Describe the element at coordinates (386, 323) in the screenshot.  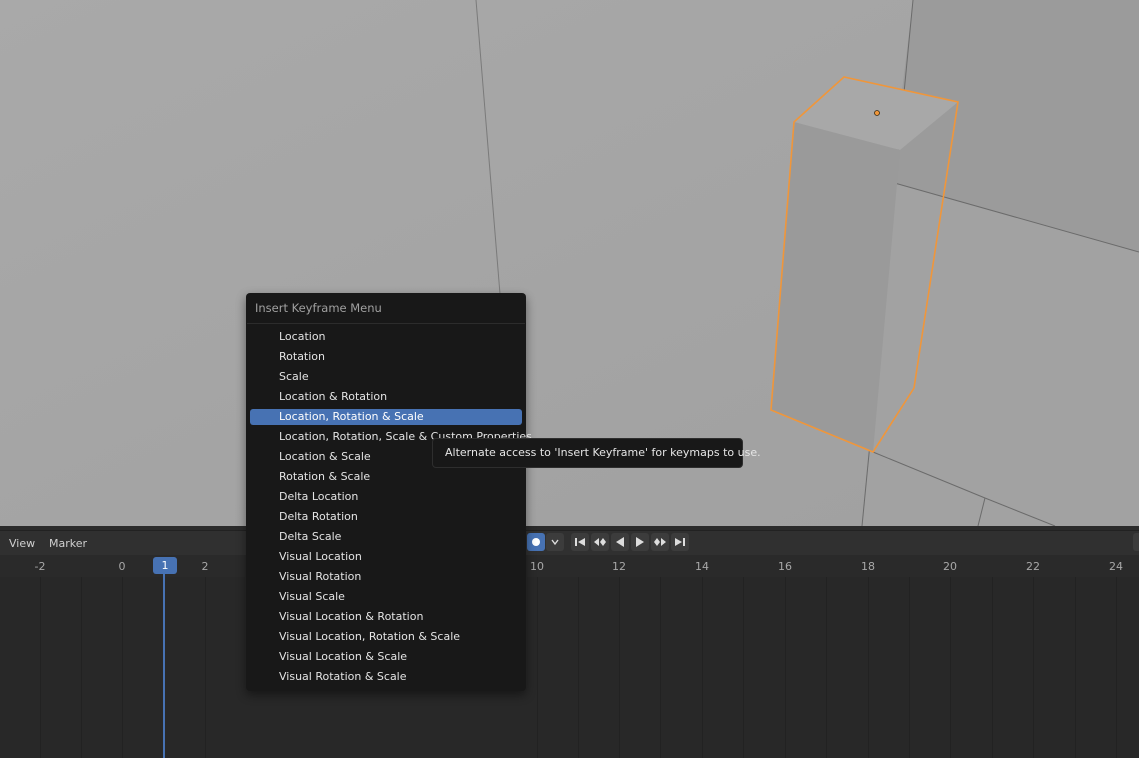
I see `menu-separator` at that location.